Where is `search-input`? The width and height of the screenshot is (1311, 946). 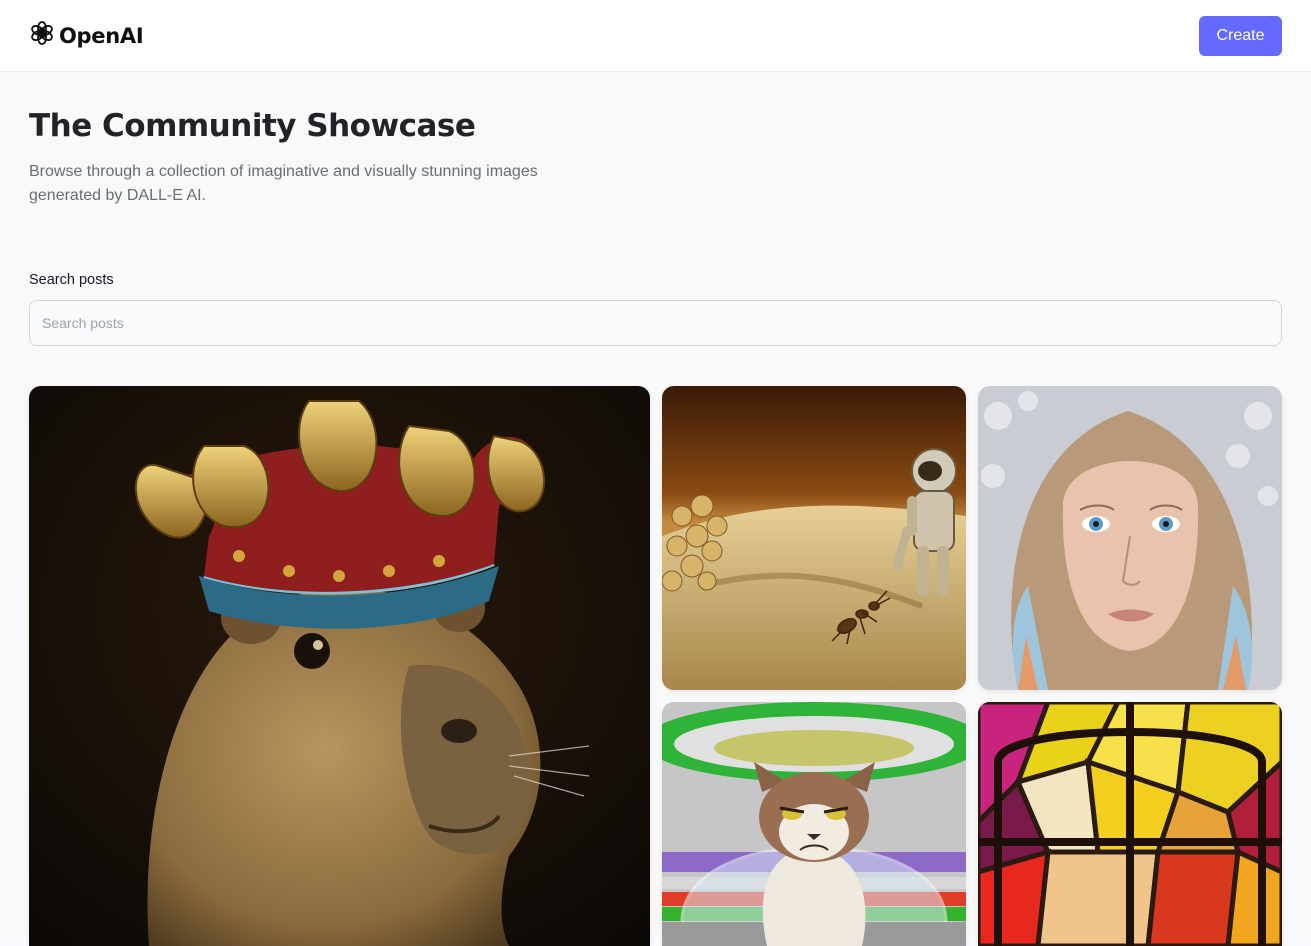 search-input is located at coordinates (655, 323).